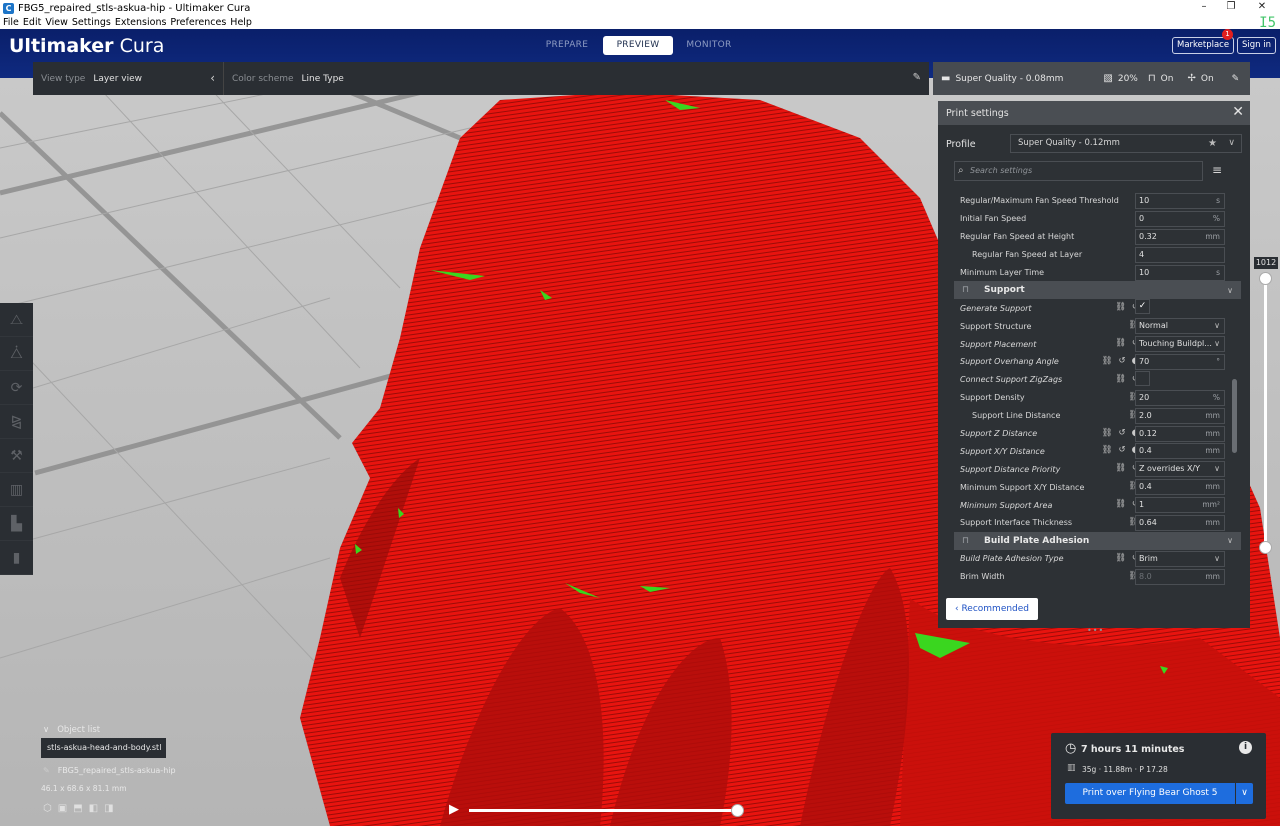 The width and height of the screenshot is (1280, 826). What do you see at coordinates (1265, 547) in the screenshot?
I see `layer-slider-bottom-handle` at bounding box center [1265, 547].